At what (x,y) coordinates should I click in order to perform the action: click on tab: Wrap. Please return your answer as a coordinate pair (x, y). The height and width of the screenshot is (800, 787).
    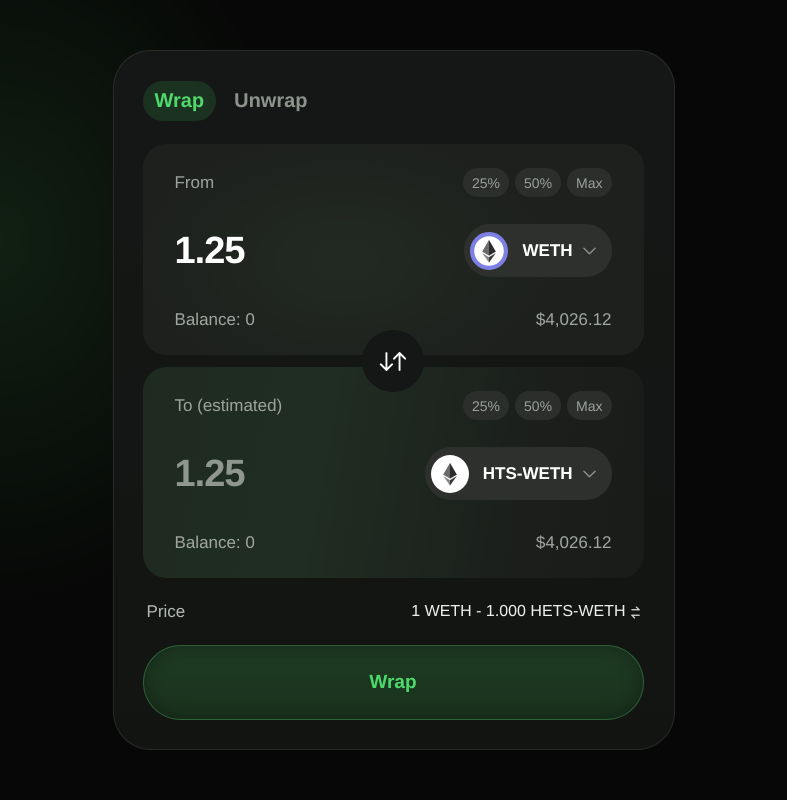
    Looking at the image, I should click on (179, 101).